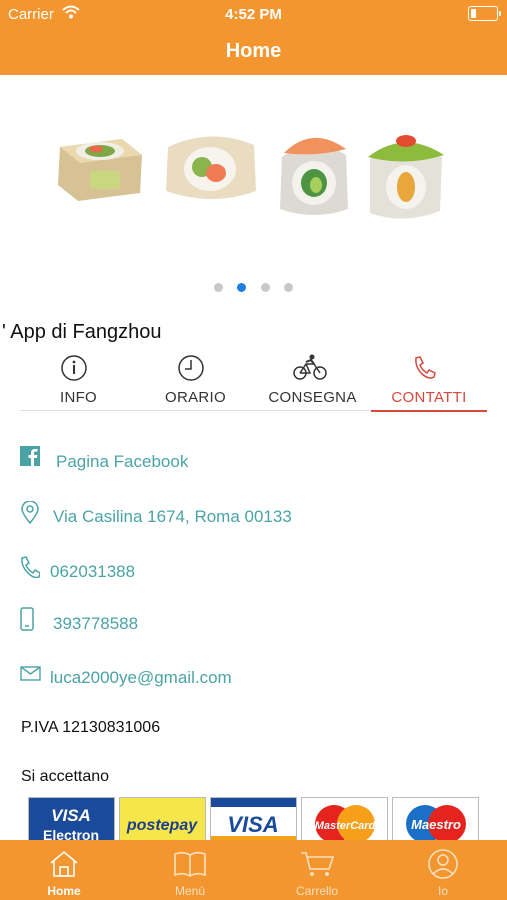 The image size is (507, 900). Describe the element at coordinates (195, 397) in the screenshot. I see `tab-label: ORARIO` at that location.